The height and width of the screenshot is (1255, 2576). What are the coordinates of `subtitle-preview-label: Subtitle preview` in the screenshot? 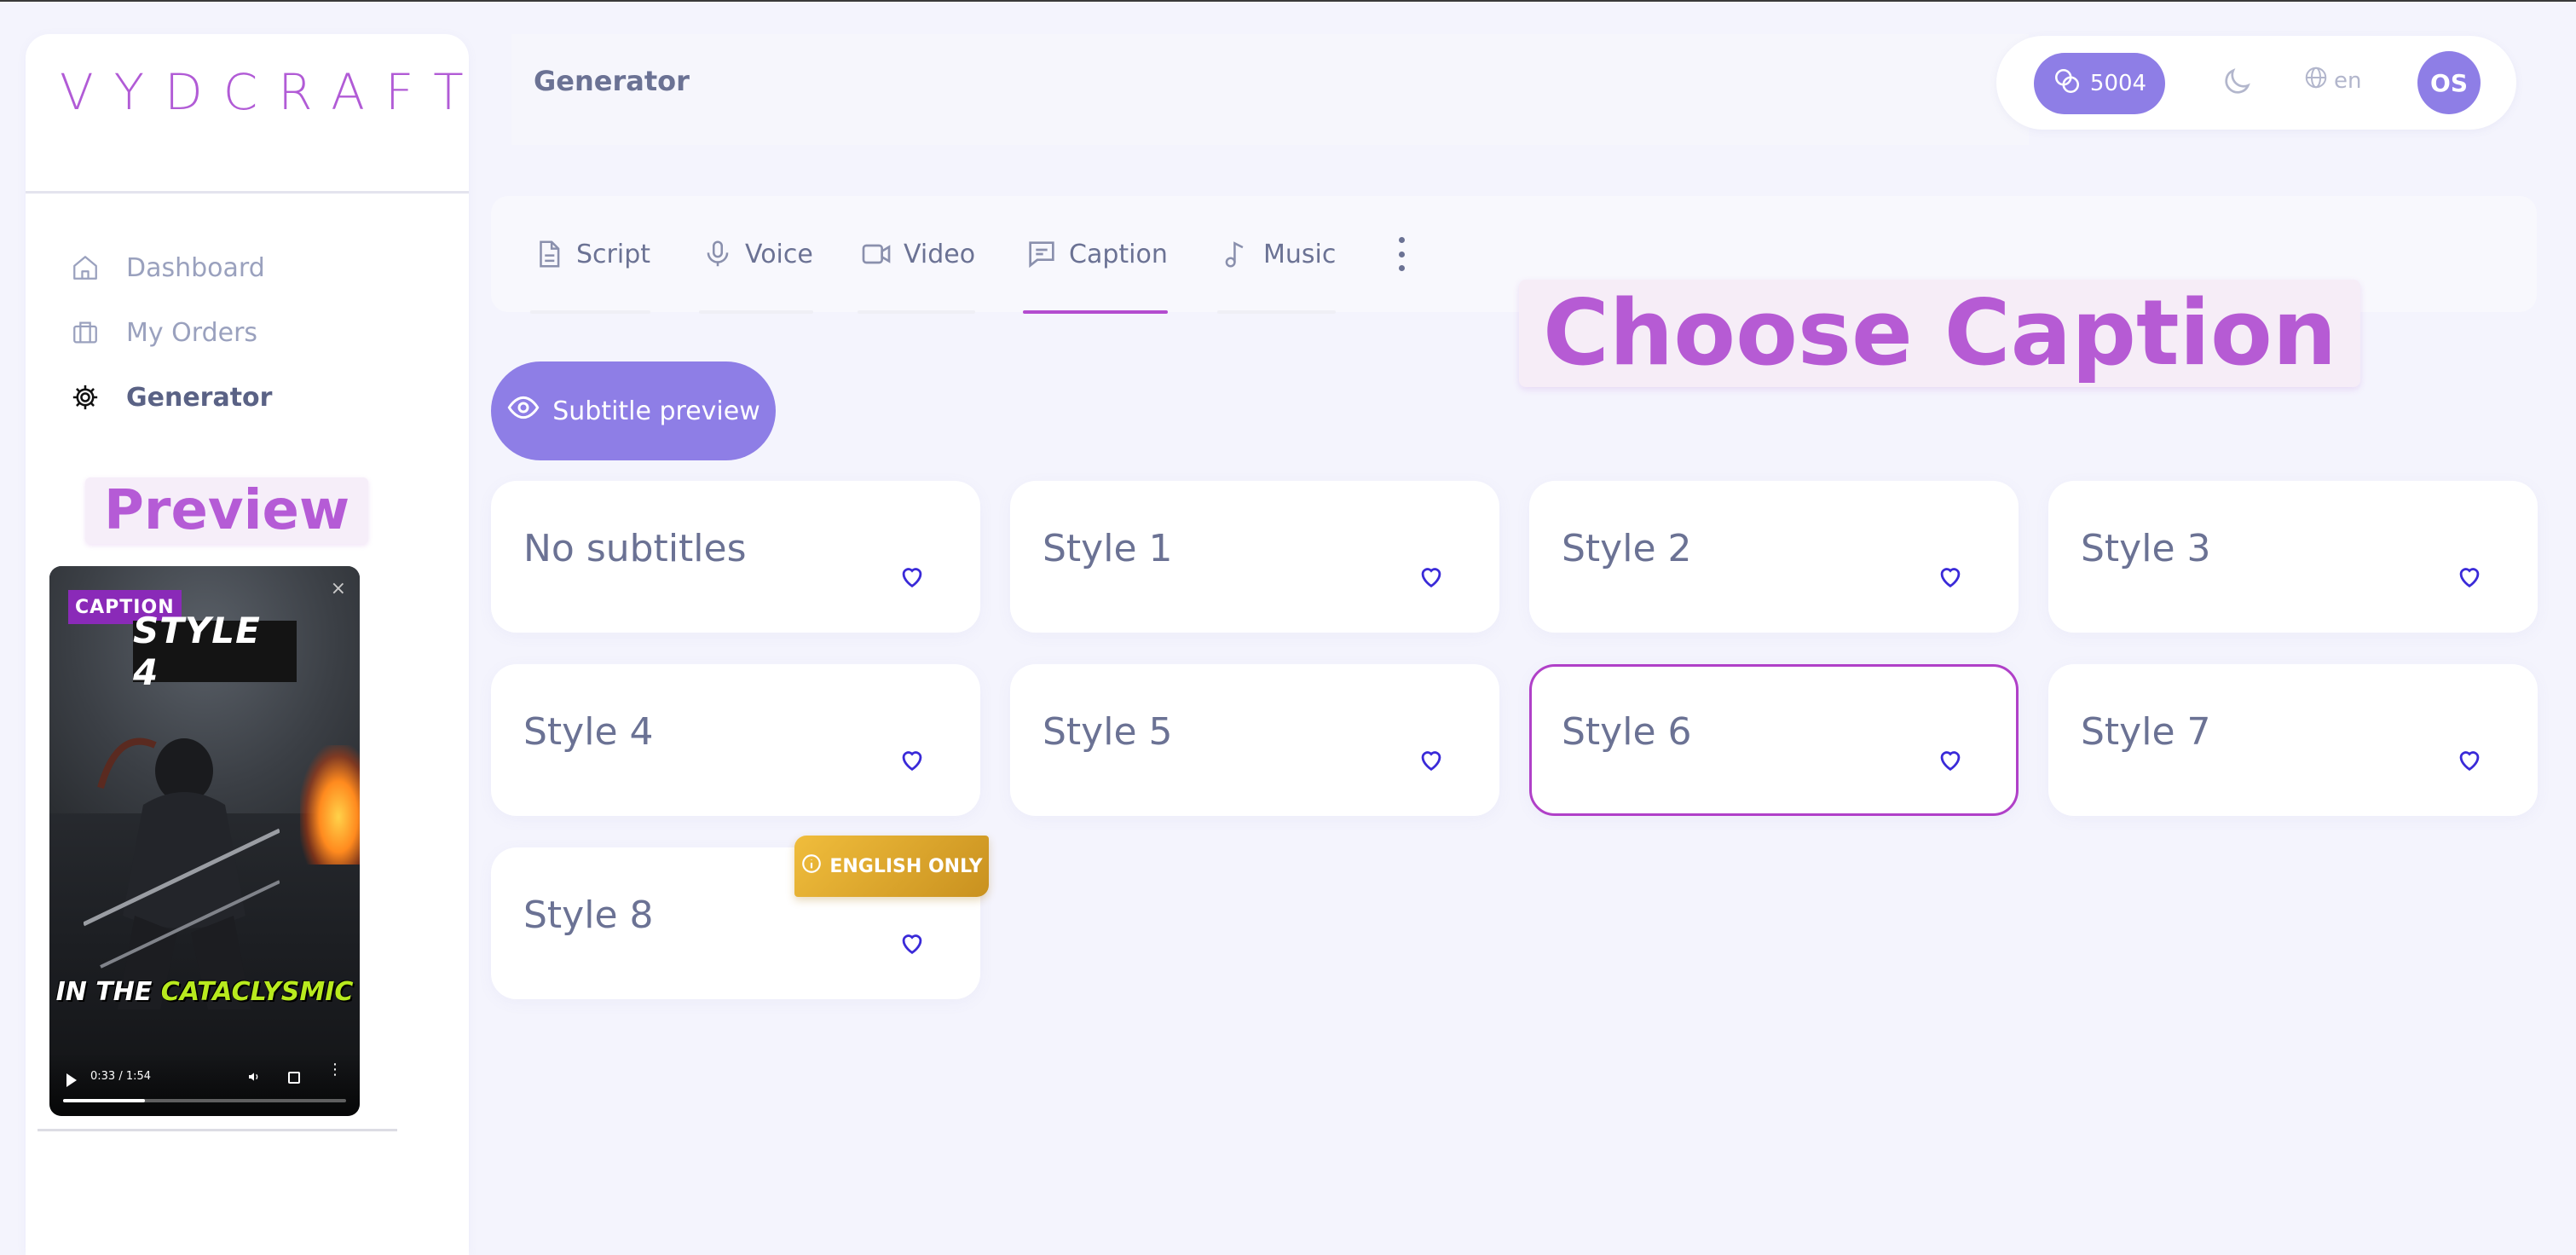 It's located at (656, 411).